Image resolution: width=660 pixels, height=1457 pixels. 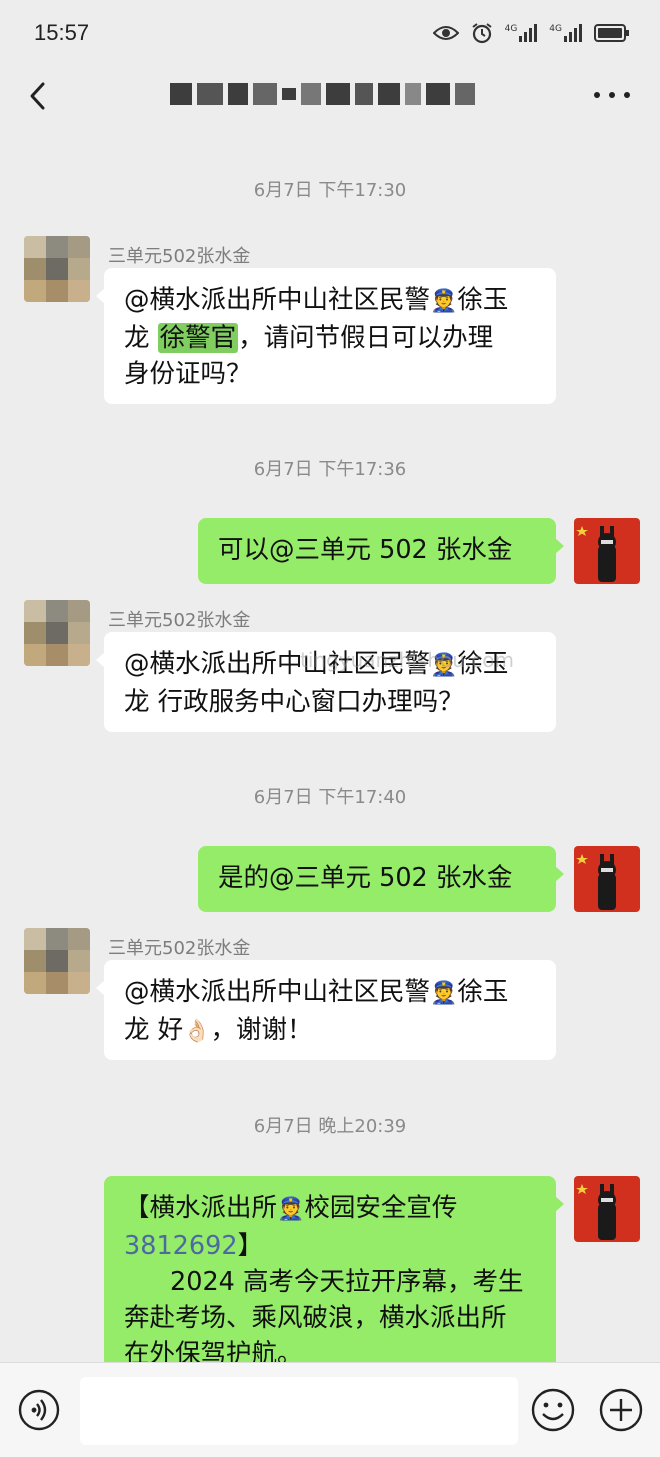 I want to click on message-line: 龙 徐警官，请问节假日可以办理, so click(x=330, y=338).